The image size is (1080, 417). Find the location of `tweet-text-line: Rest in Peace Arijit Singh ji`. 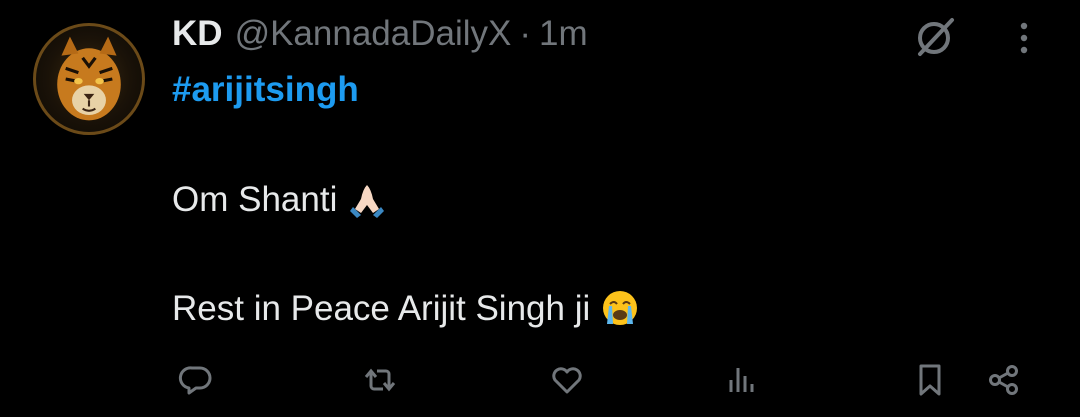

tweet-text-line: Rest in Peace Arijit Singh ji is located at coordinates (406, 309).